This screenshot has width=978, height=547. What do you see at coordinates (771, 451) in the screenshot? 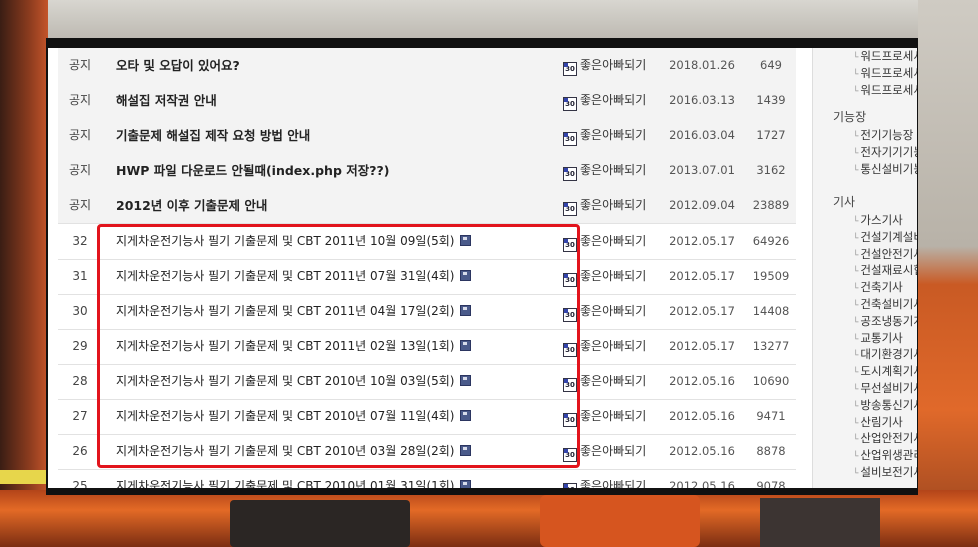
I see `post-hits: 8878` at bounding box center [771, 451].